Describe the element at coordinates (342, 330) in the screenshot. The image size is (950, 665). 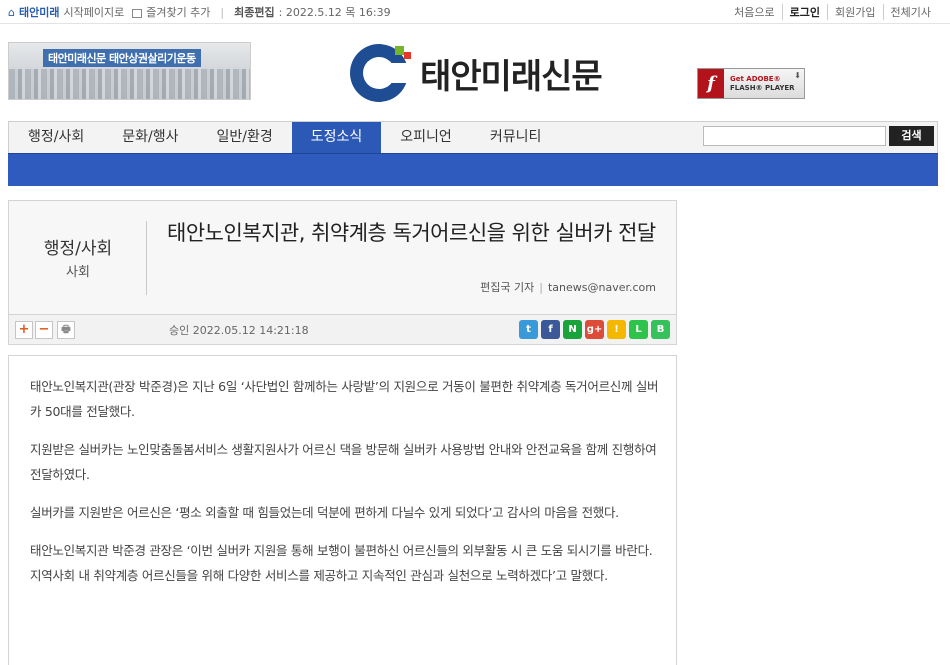
I see `article-toolbar: + − 🖶 승인 2022.05.12 14:21:18 t f Ng+! L B` at that location.